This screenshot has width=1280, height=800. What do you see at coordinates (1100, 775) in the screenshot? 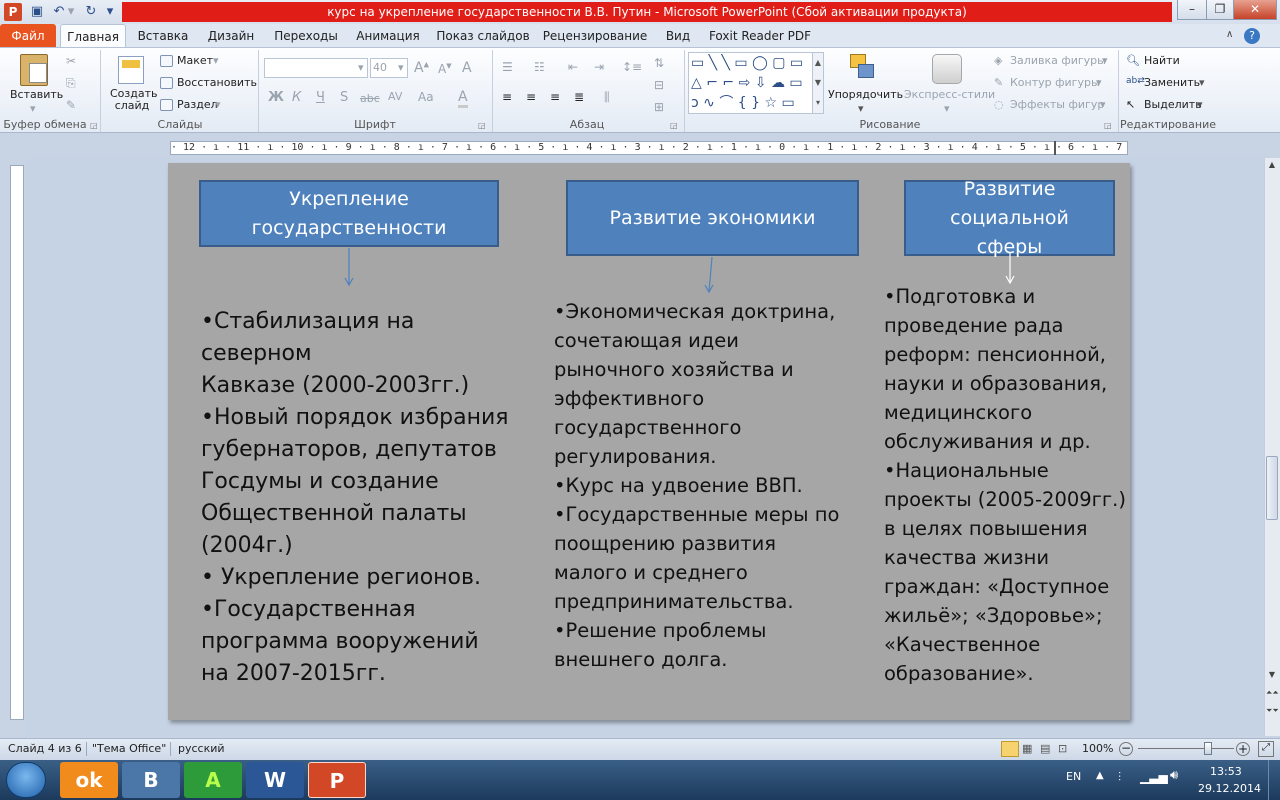
I see `show-hidden-icons: ▲` at bounding box center [1100, 775].